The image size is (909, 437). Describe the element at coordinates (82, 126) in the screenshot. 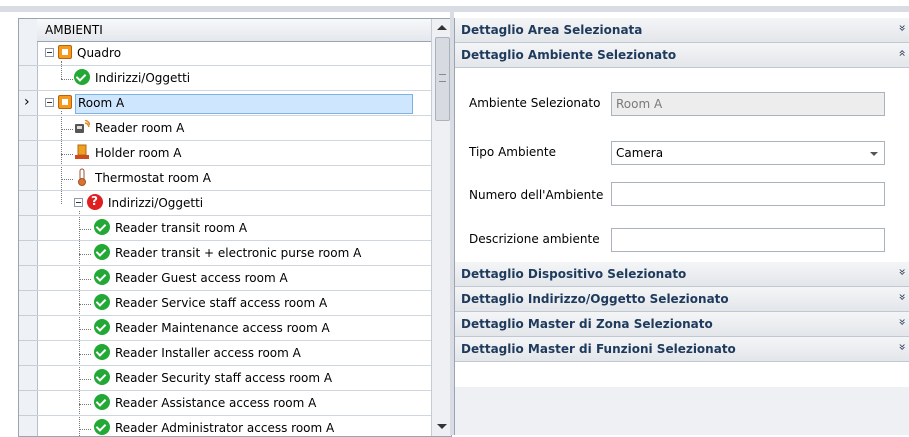

I see `reader-icon` at that location.